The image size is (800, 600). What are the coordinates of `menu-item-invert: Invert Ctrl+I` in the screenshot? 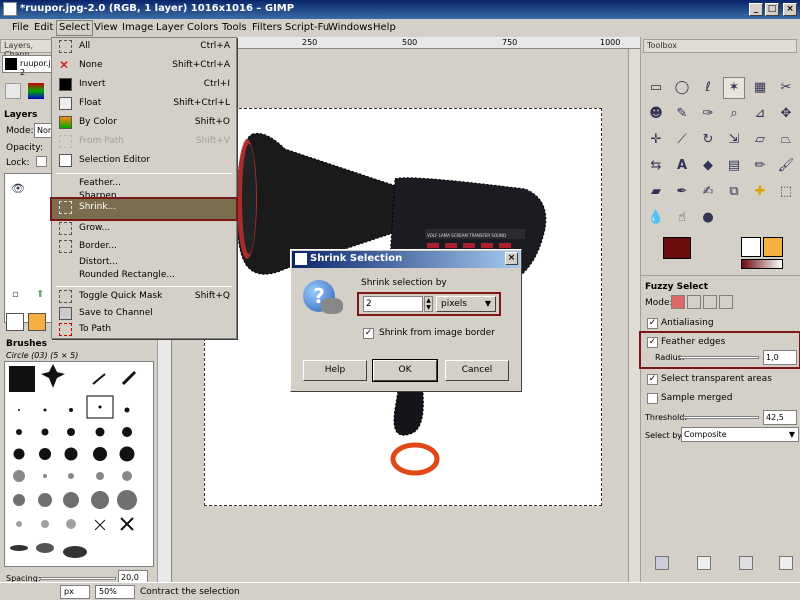 It's located at (144, 85).